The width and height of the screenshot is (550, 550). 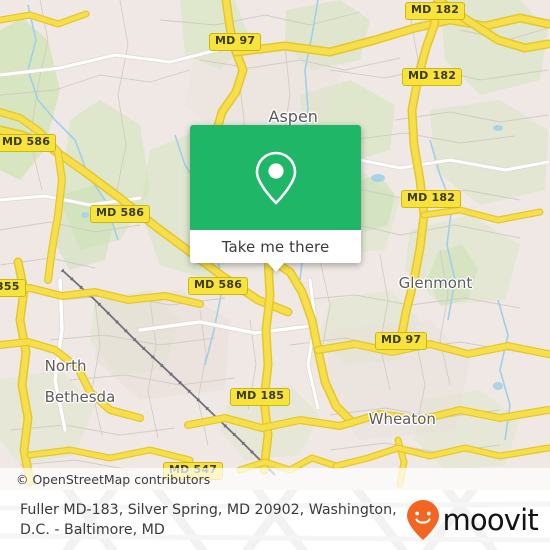 What do you see at coordinates (92, 530) in the screenshot?
I see `address-line-2: D.C. - Baltimore, MD` at bounding box center [92, 530].